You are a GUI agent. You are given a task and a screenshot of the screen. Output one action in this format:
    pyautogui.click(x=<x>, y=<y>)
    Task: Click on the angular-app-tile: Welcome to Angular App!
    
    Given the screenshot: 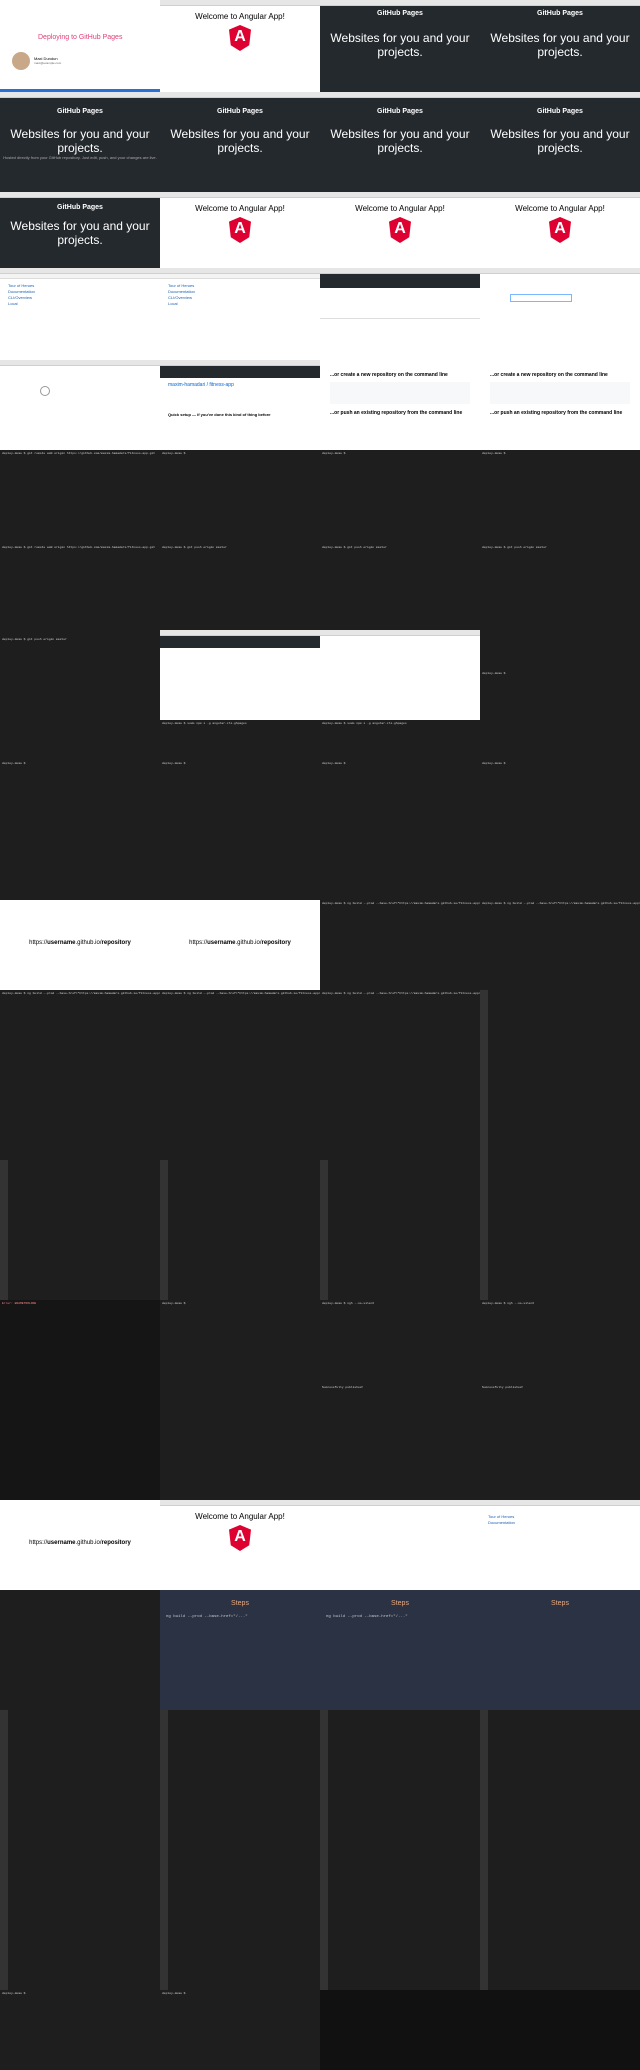 What is the action you would take?
    pyautogui.click(x=240, y=46)
    